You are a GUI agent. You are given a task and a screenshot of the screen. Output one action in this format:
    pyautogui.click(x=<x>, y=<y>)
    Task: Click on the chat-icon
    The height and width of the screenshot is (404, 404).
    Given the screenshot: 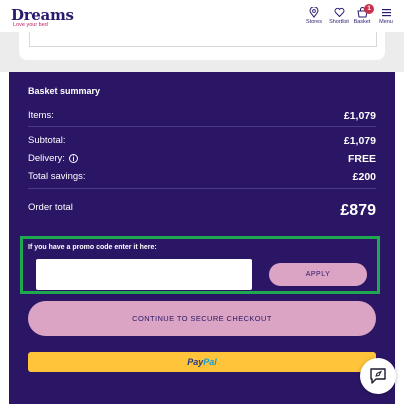 What is the action you would take?
    pyautogui.click(x=378, y=376)
    